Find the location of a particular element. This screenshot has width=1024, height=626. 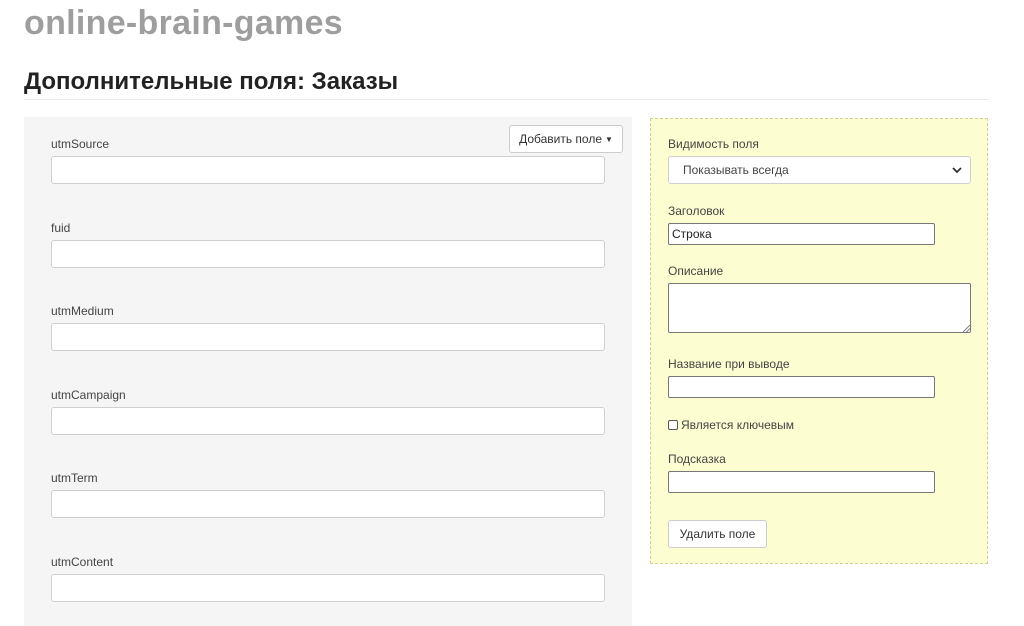

utmmedium-field is located at coordinates (328, 337).